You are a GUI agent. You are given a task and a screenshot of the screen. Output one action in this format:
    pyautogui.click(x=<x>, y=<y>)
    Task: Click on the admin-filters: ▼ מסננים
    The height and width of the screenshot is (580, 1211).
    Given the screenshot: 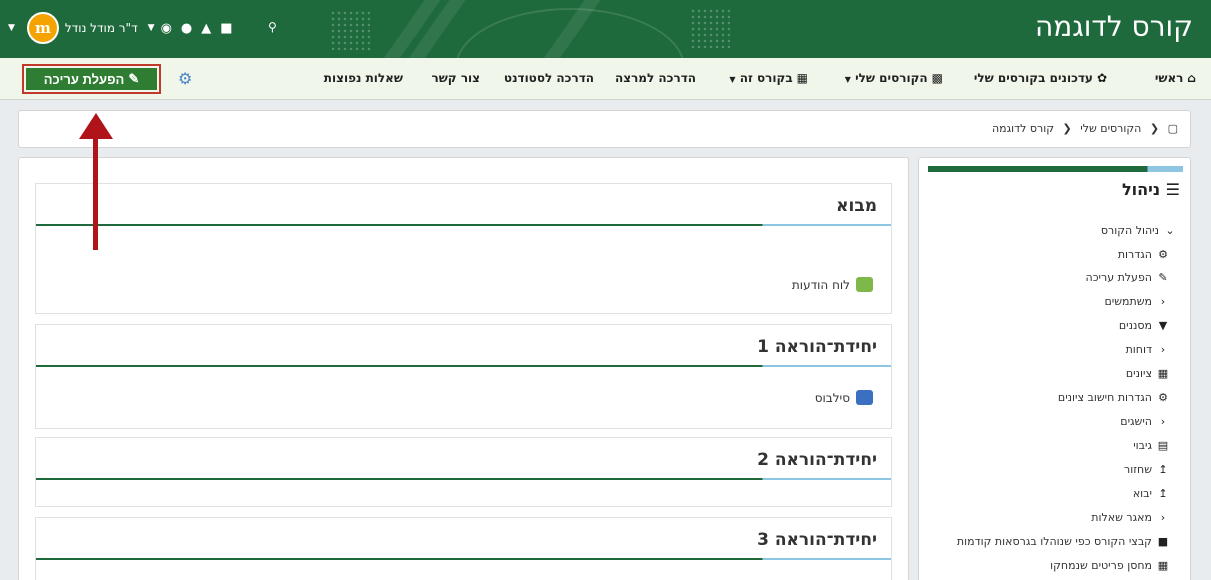 What is the action you would take?
    pyautogui.click(x=1144, y=325)
    